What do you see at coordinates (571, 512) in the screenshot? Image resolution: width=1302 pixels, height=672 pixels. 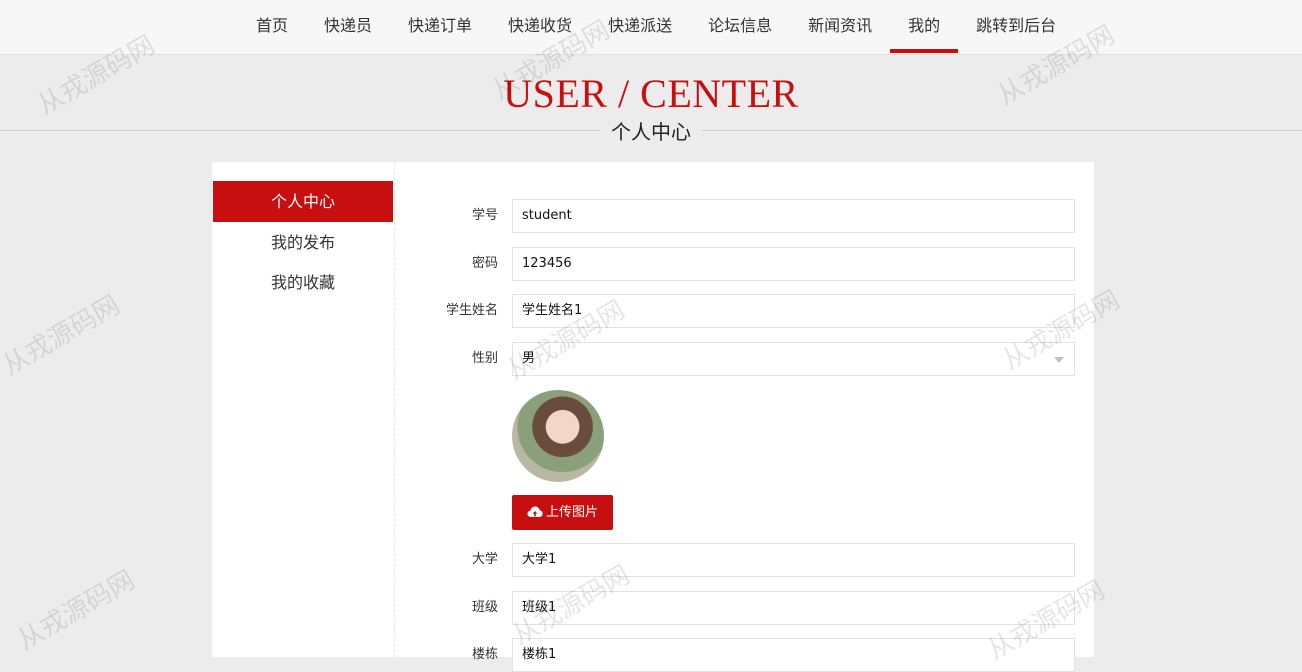 I see `upload-image-label: 上传图片` at bounding box center [571, 512].